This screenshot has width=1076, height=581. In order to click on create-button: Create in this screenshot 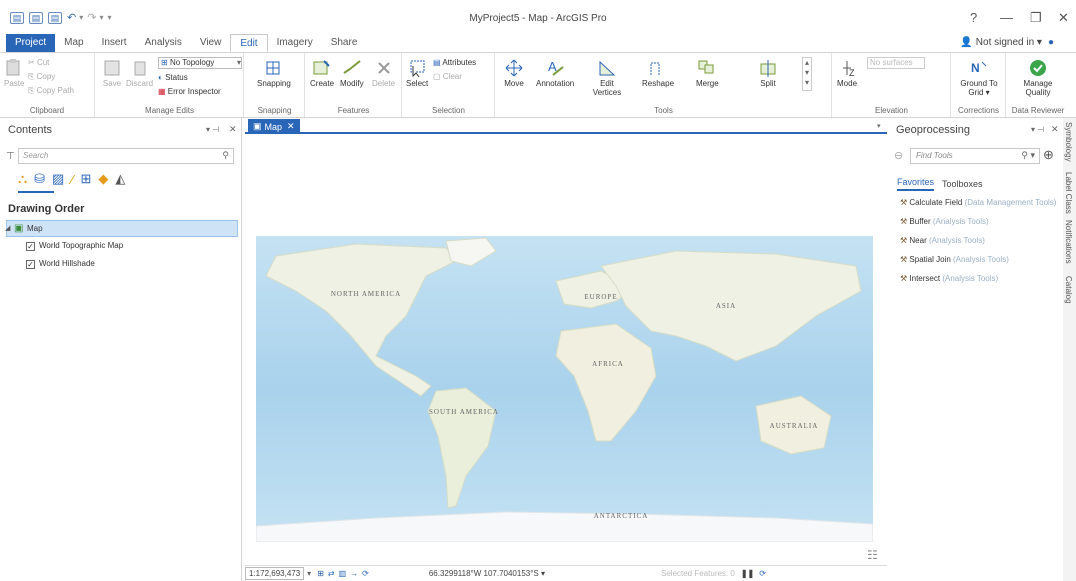, I will do `click(322, 73)`.